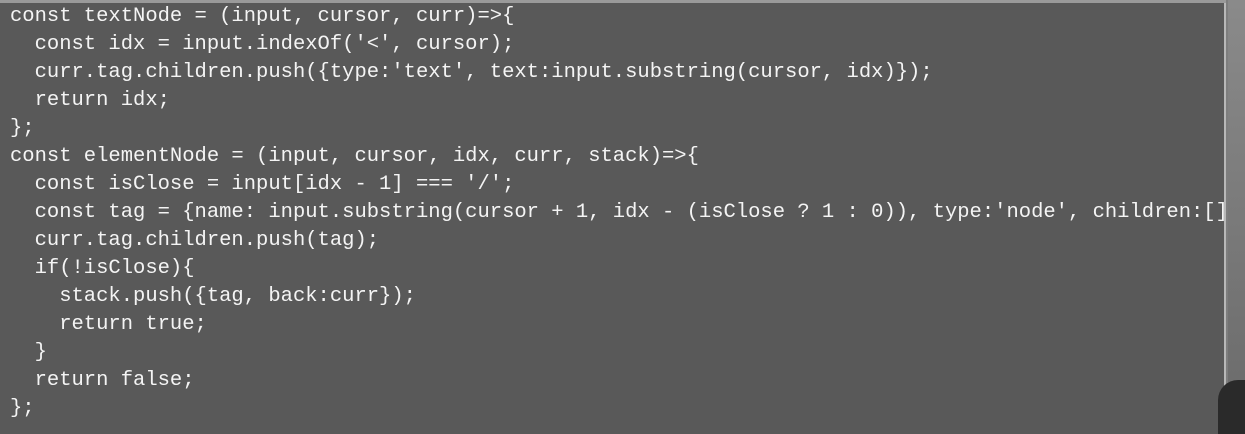 This screenshot has height=434, width=1245. Describe the element at coordinates (1236, 217) in the screenshot. I see `screen-right-edge` at that location.